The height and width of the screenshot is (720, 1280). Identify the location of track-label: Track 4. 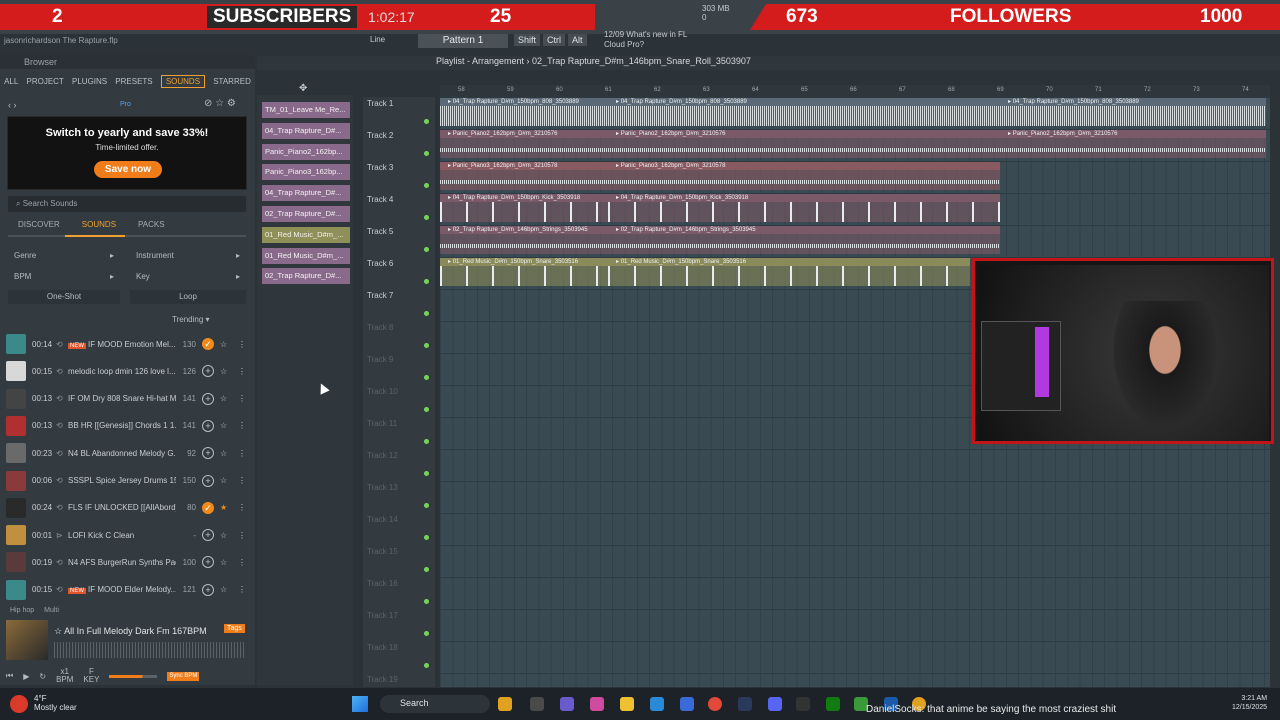
(380, 199).